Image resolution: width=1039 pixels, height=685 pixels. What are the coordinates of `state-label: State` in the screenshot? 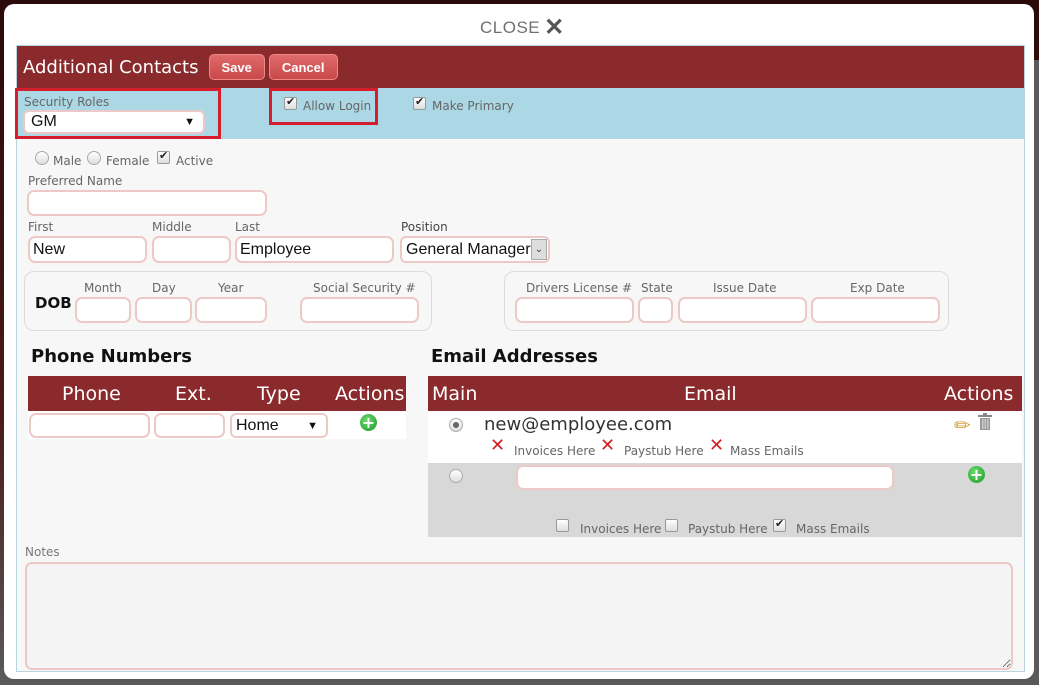 It's located at (657, 288).